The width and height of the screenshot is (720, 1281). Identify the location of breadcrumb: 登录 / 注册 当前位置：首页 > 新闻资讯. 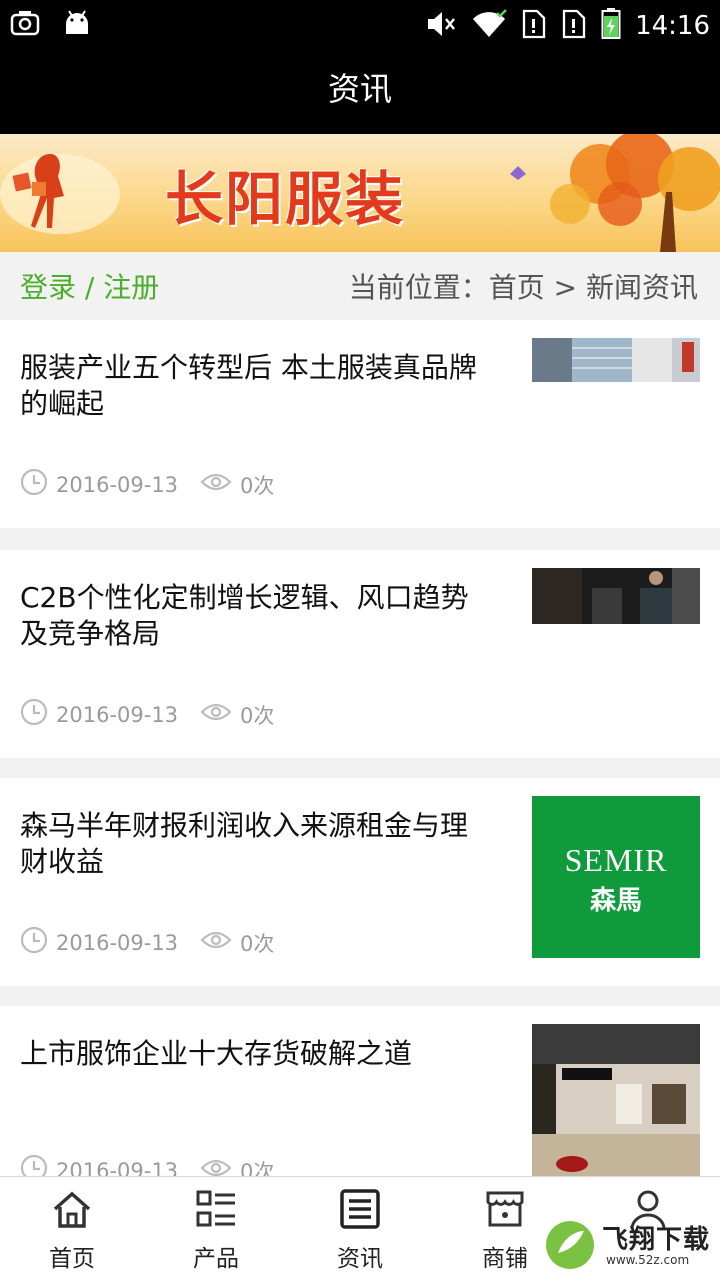
(360, 286).